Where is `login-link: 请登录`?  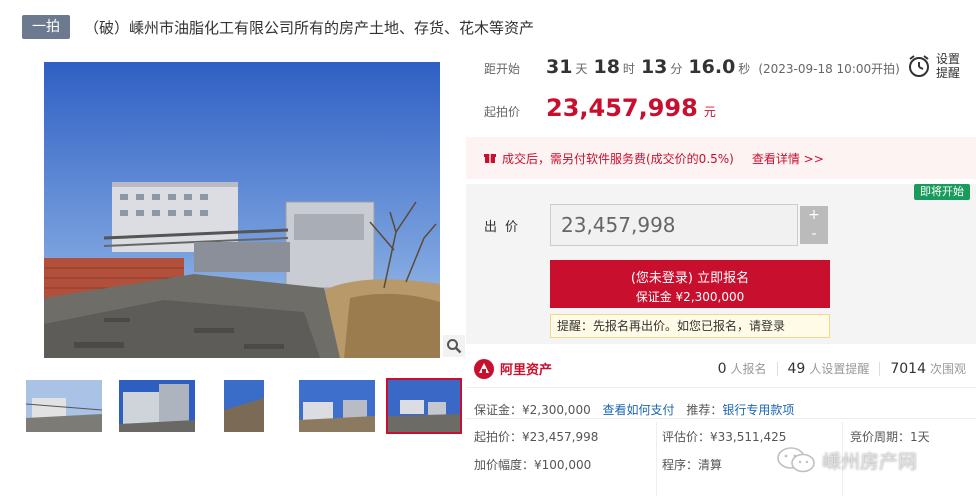
login-link: 请登录 is located at coordinates (767, 326).